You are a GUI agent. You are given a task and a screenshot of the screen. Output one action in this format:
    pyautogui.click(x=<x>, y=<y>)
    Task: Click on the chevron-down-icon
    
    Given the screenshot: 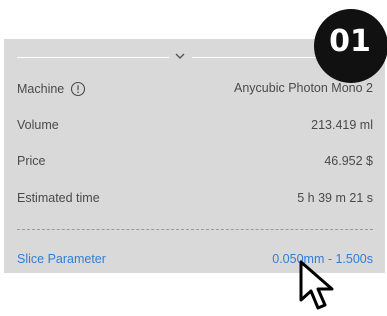 What is the action you would take?
    pyautogui.click(x=180, y=56)
    